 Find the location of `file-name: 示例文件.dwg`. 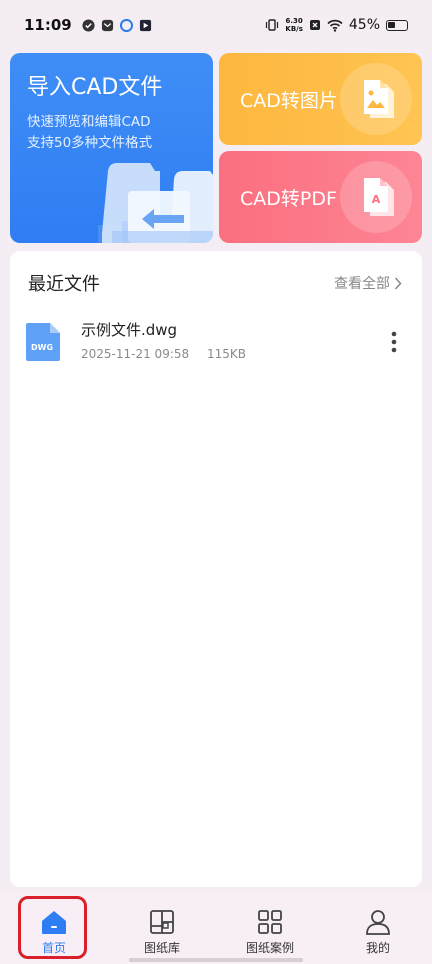

file-name: 示例文件.dwg is located at coordinates (129, 330).